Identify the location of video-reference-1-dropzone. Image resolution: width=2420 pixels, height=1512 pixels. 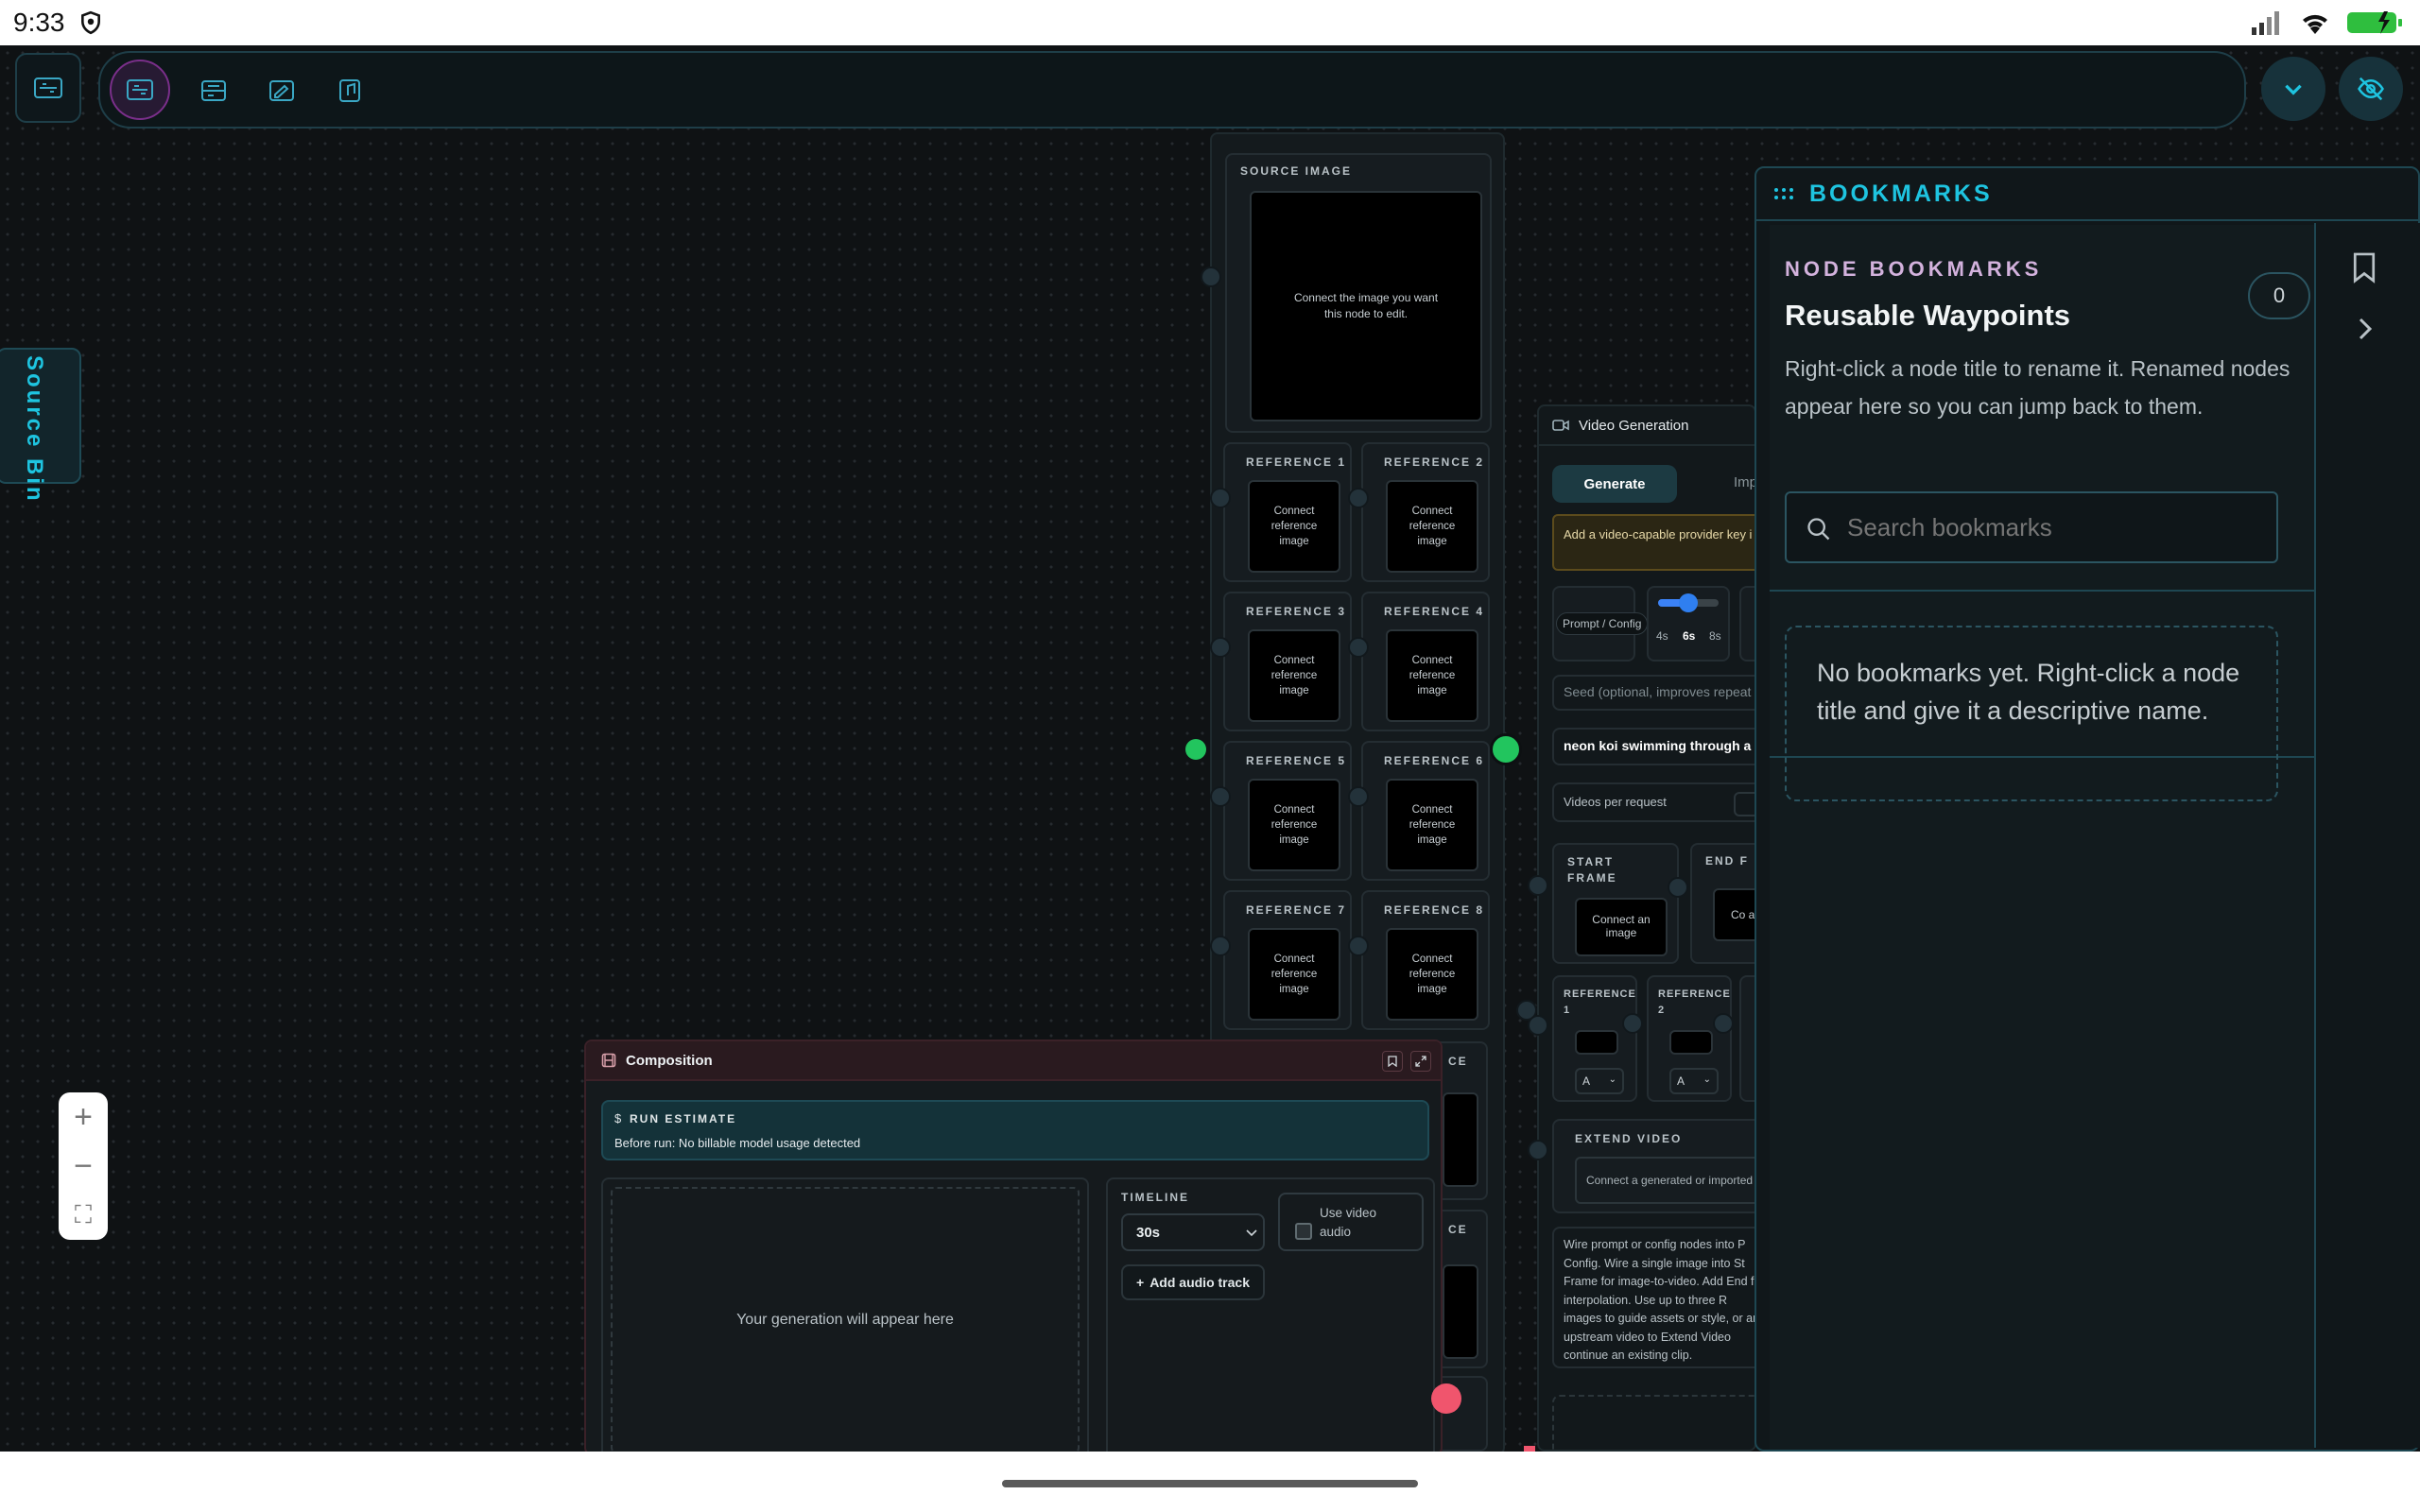
(1596, 1042).